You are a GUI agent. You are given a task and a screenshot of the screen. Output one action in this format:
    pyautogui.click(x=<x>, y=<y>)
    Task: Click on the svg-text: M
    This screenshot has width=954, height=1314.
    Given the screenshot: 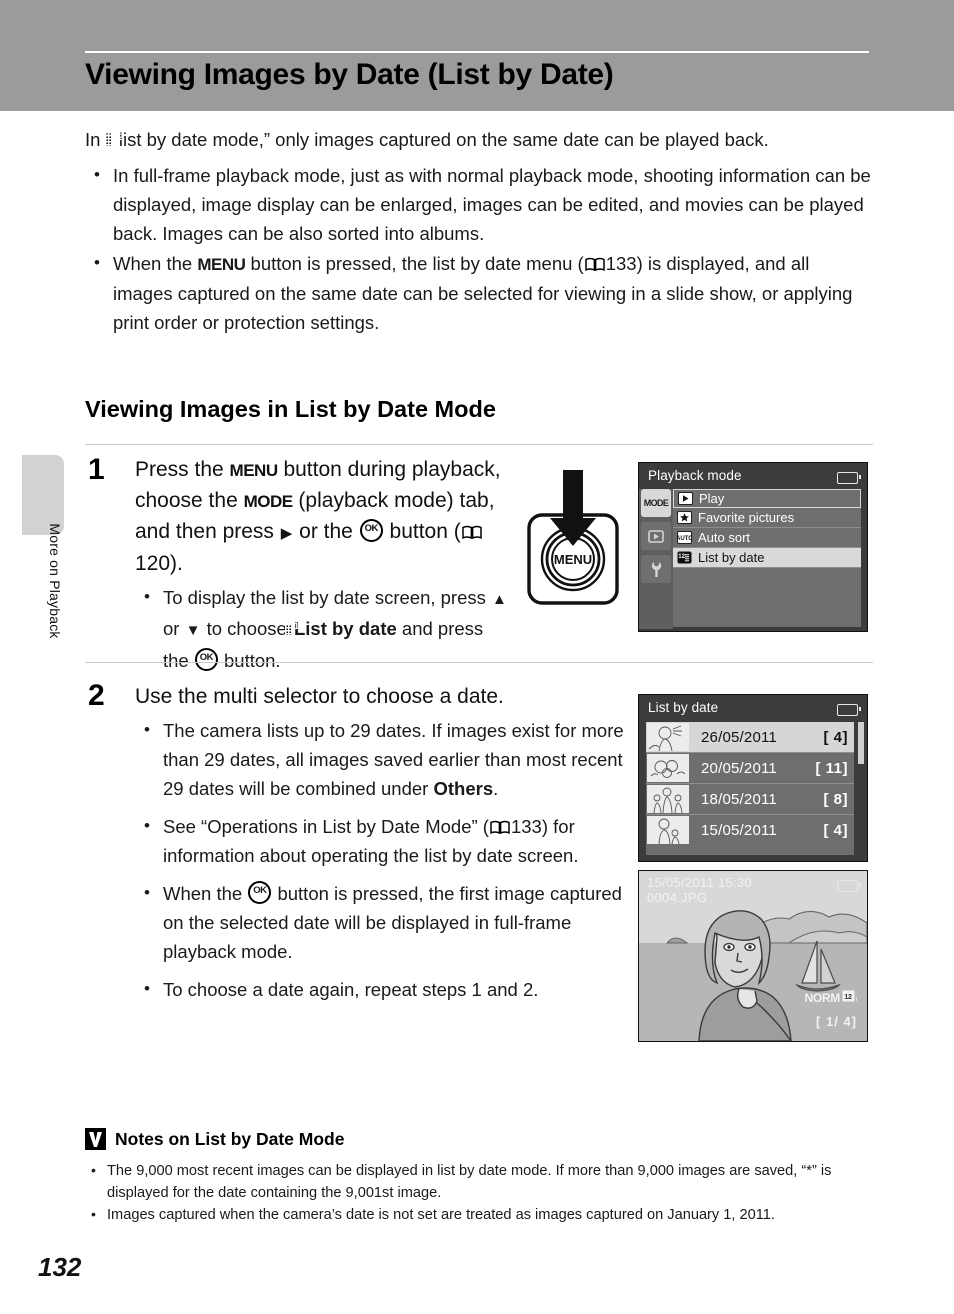 What is the action you would take?
    pyautogui.click(x=856, y=999)
    